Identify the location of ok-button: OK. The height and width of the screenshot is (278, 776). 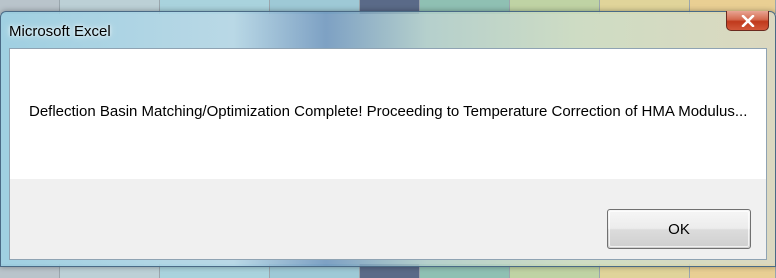
(679, 229).